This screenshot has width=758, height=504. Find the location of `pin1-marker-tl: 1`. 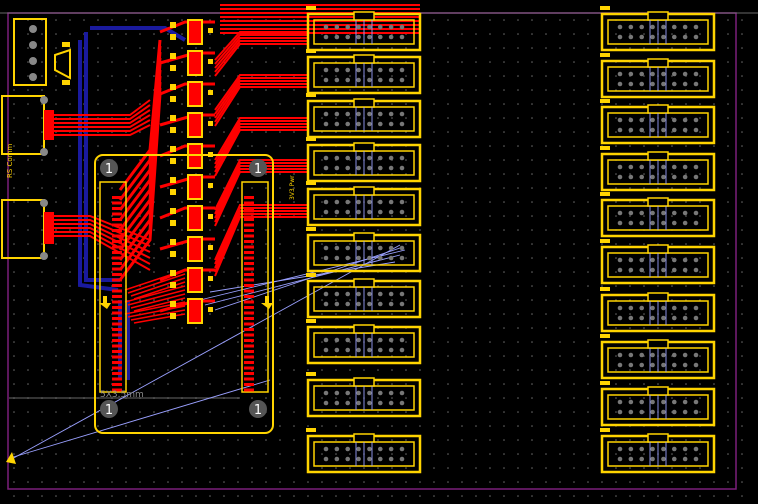

pin1-marker-tl: 1 is located at coordinates (109, 168).